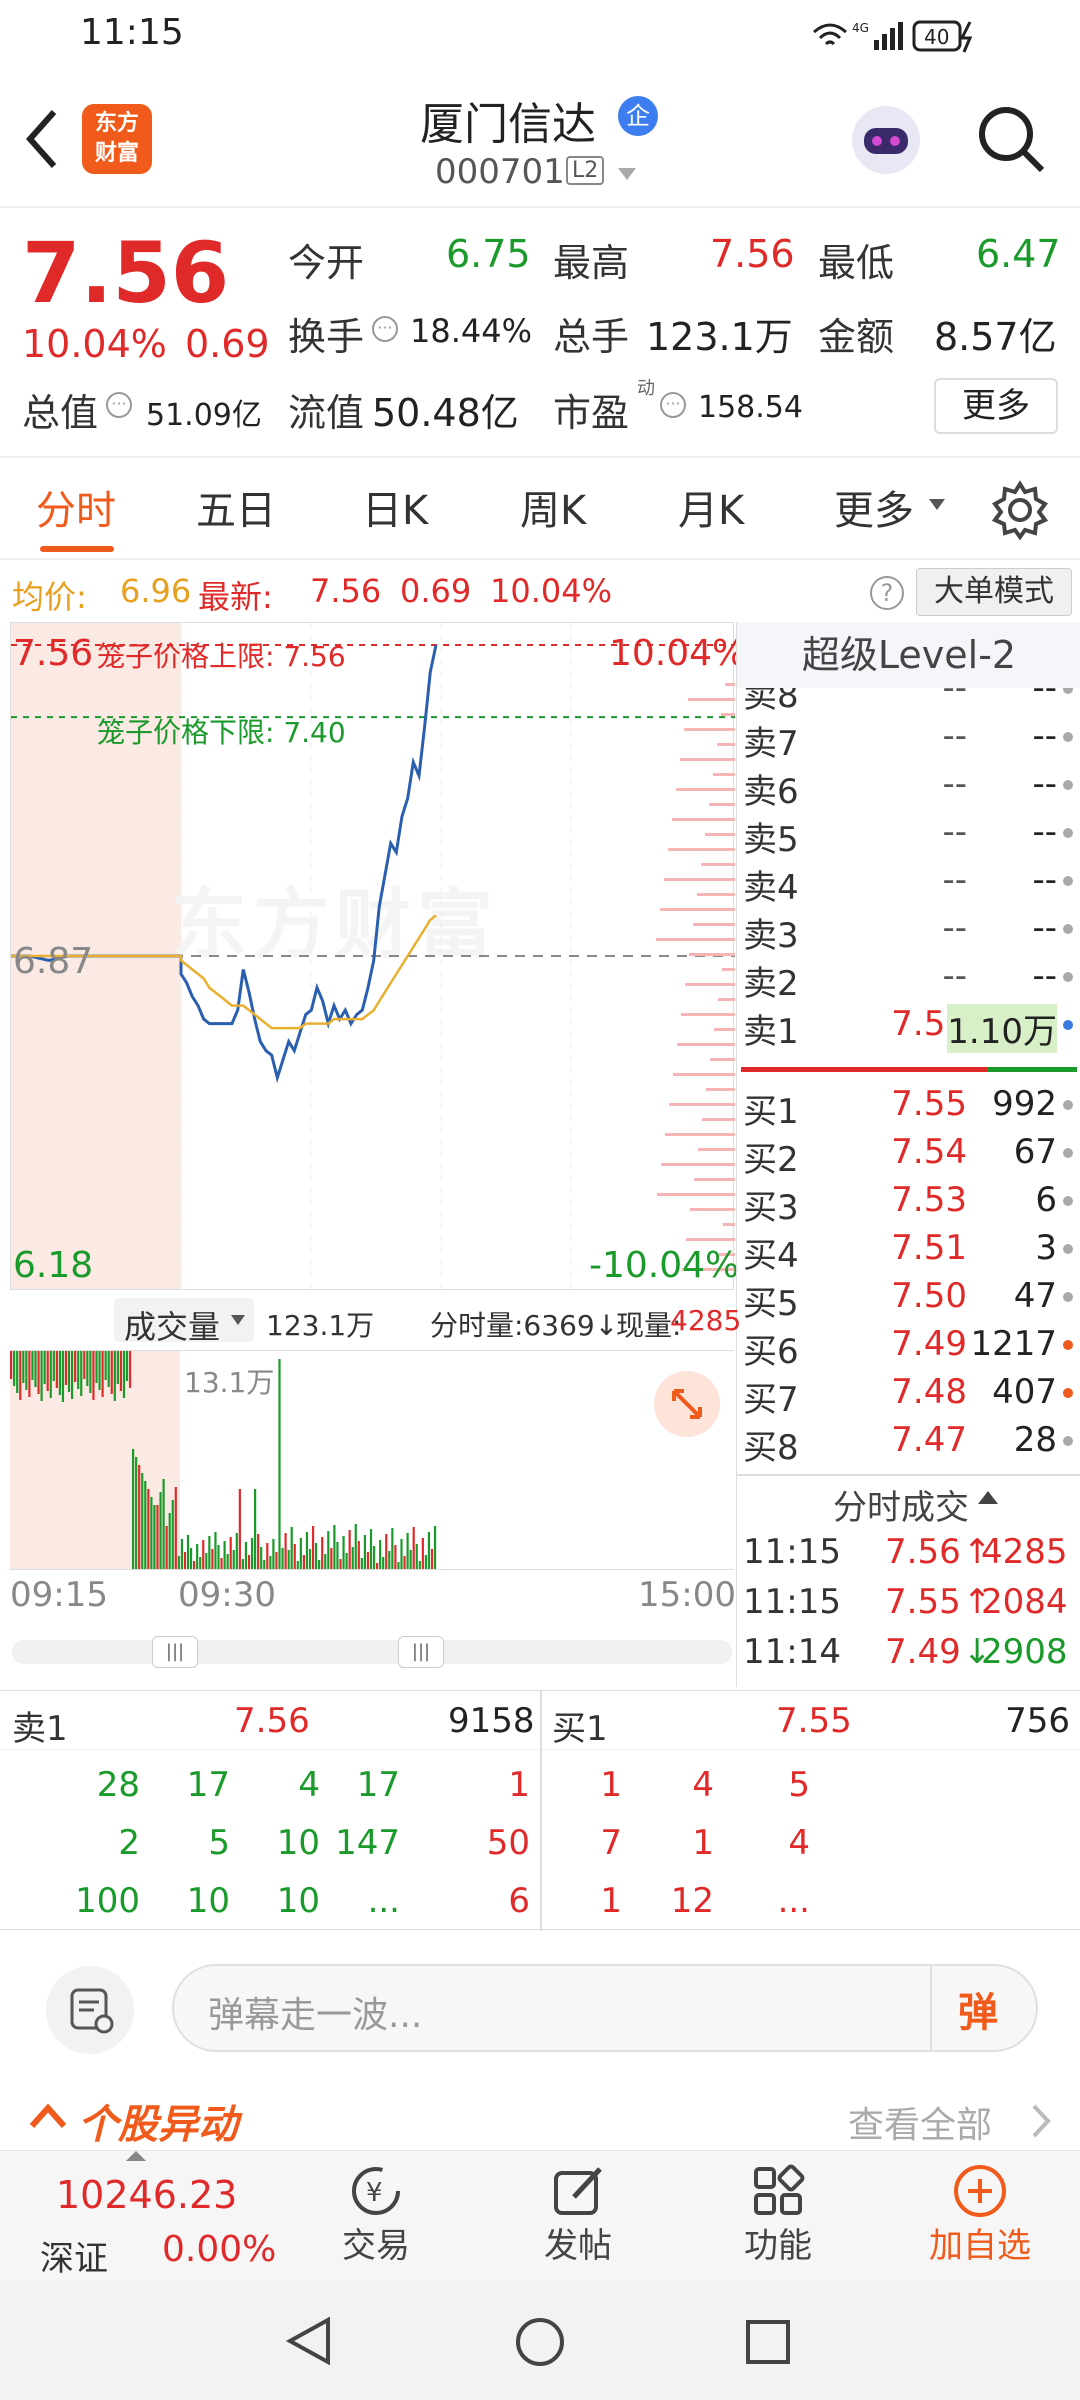 The width and height of the screenshot is (1080, 2400). I want to click on brand-logo: 东方 财富, so click(117, 139).